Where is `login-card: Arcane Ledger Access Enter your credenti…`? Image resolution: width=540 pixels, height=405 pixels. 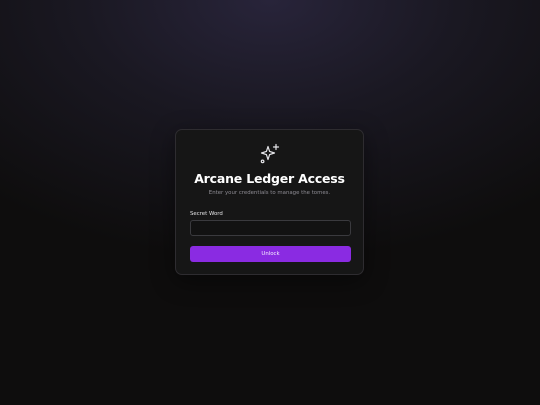
login-card: Arcane Ledger Access Enter your credenti… is located at coordinates (269, 202).